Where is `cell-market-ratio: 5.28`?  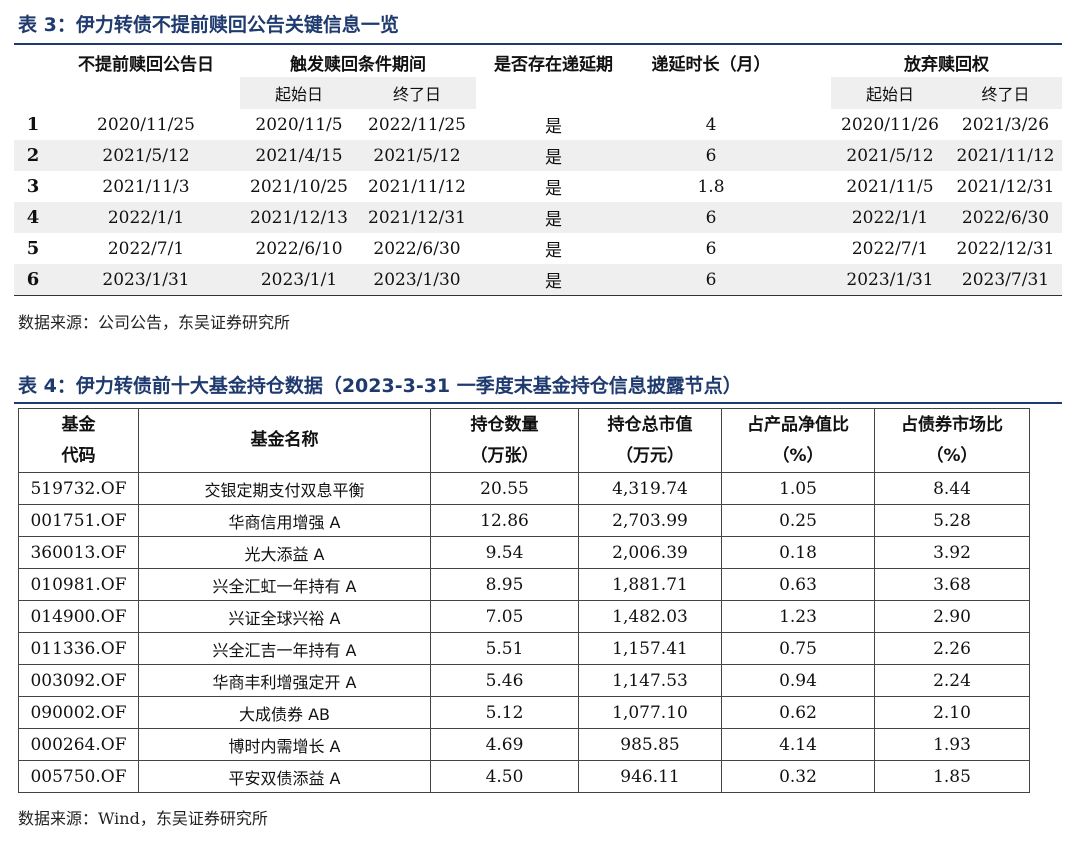 cell-market-ratio: 5.28 is located at coordinates (952, 520).